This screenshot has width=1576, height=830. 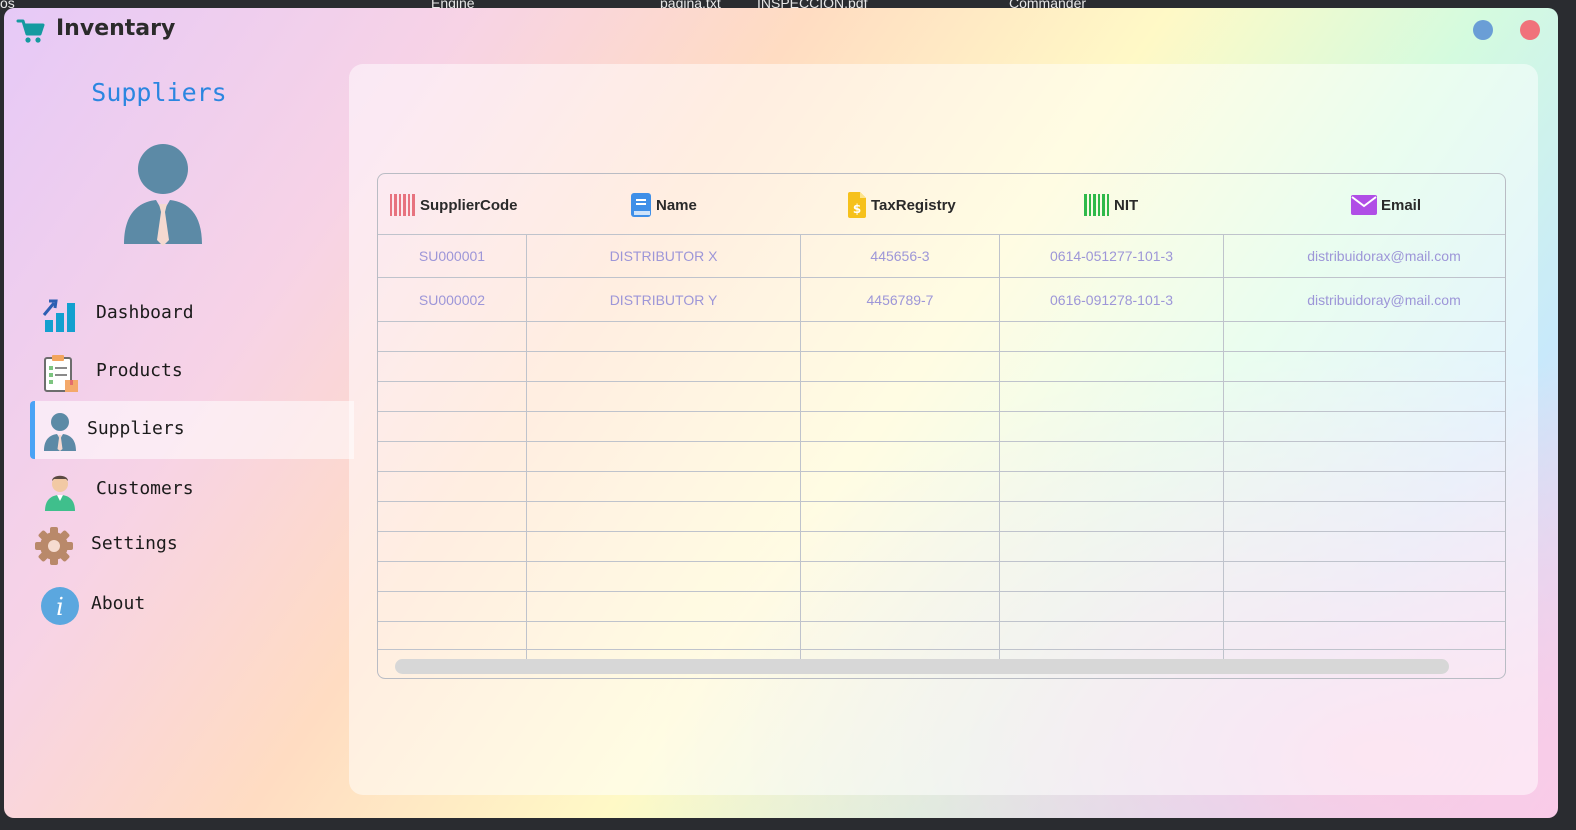 What do you see at coordinates (192, 430) in the screenshot?
I see `sidebar-item-suppliers: Suppliers` at bounding box center [192, 430].